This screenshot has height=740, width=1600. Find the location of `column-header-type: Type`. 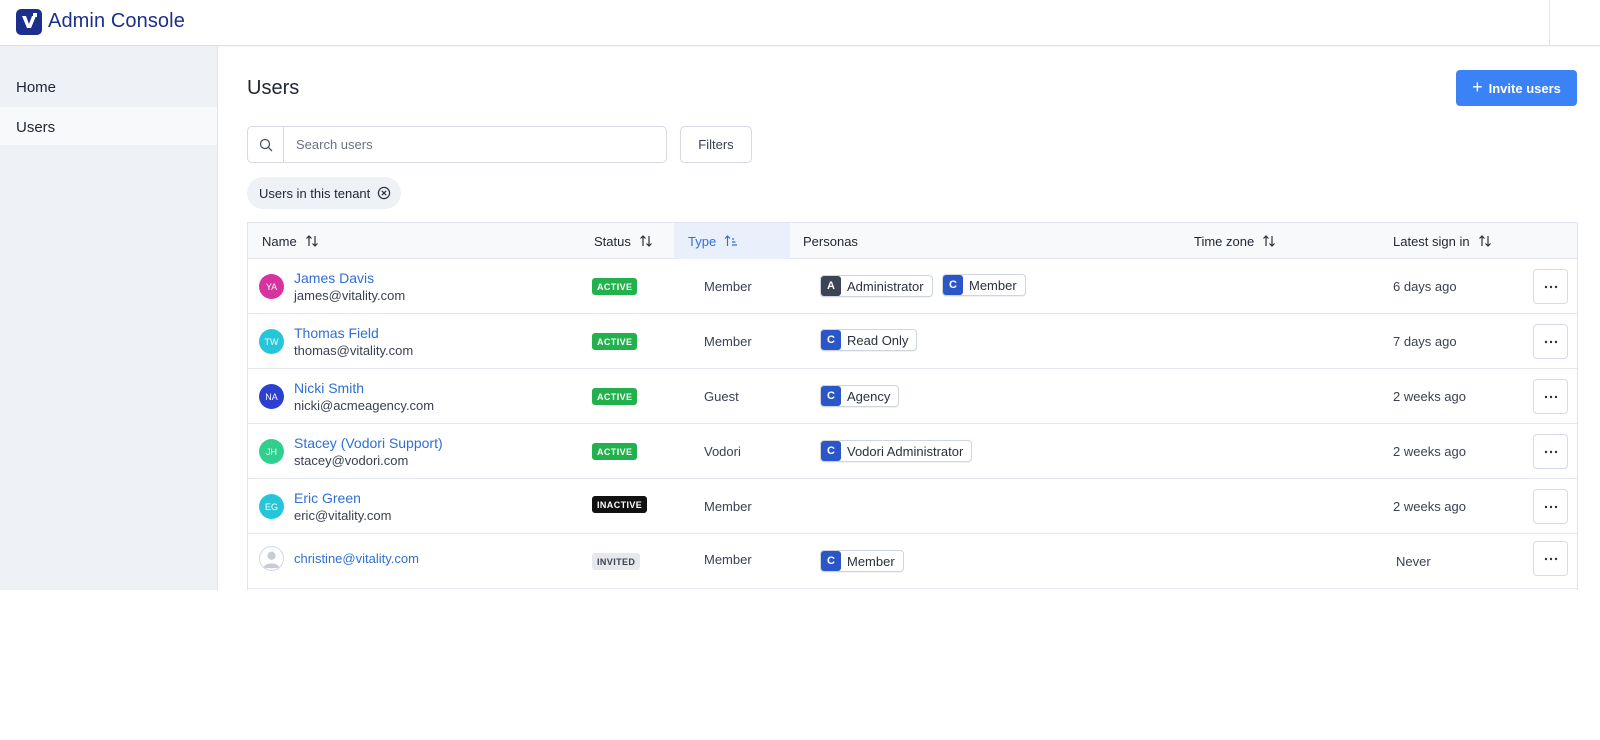

column-header-type: Type is located at coordinates (732, 241).